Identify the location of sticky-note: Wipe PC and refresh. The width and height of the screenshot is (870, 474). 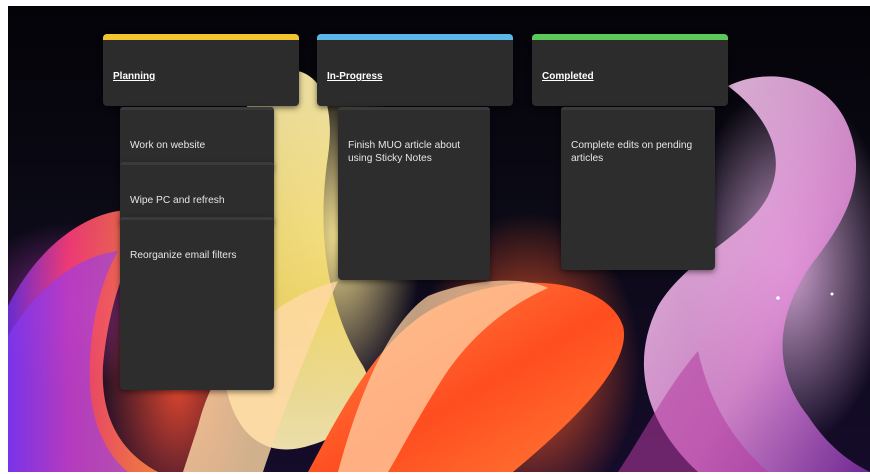
(197, 193).